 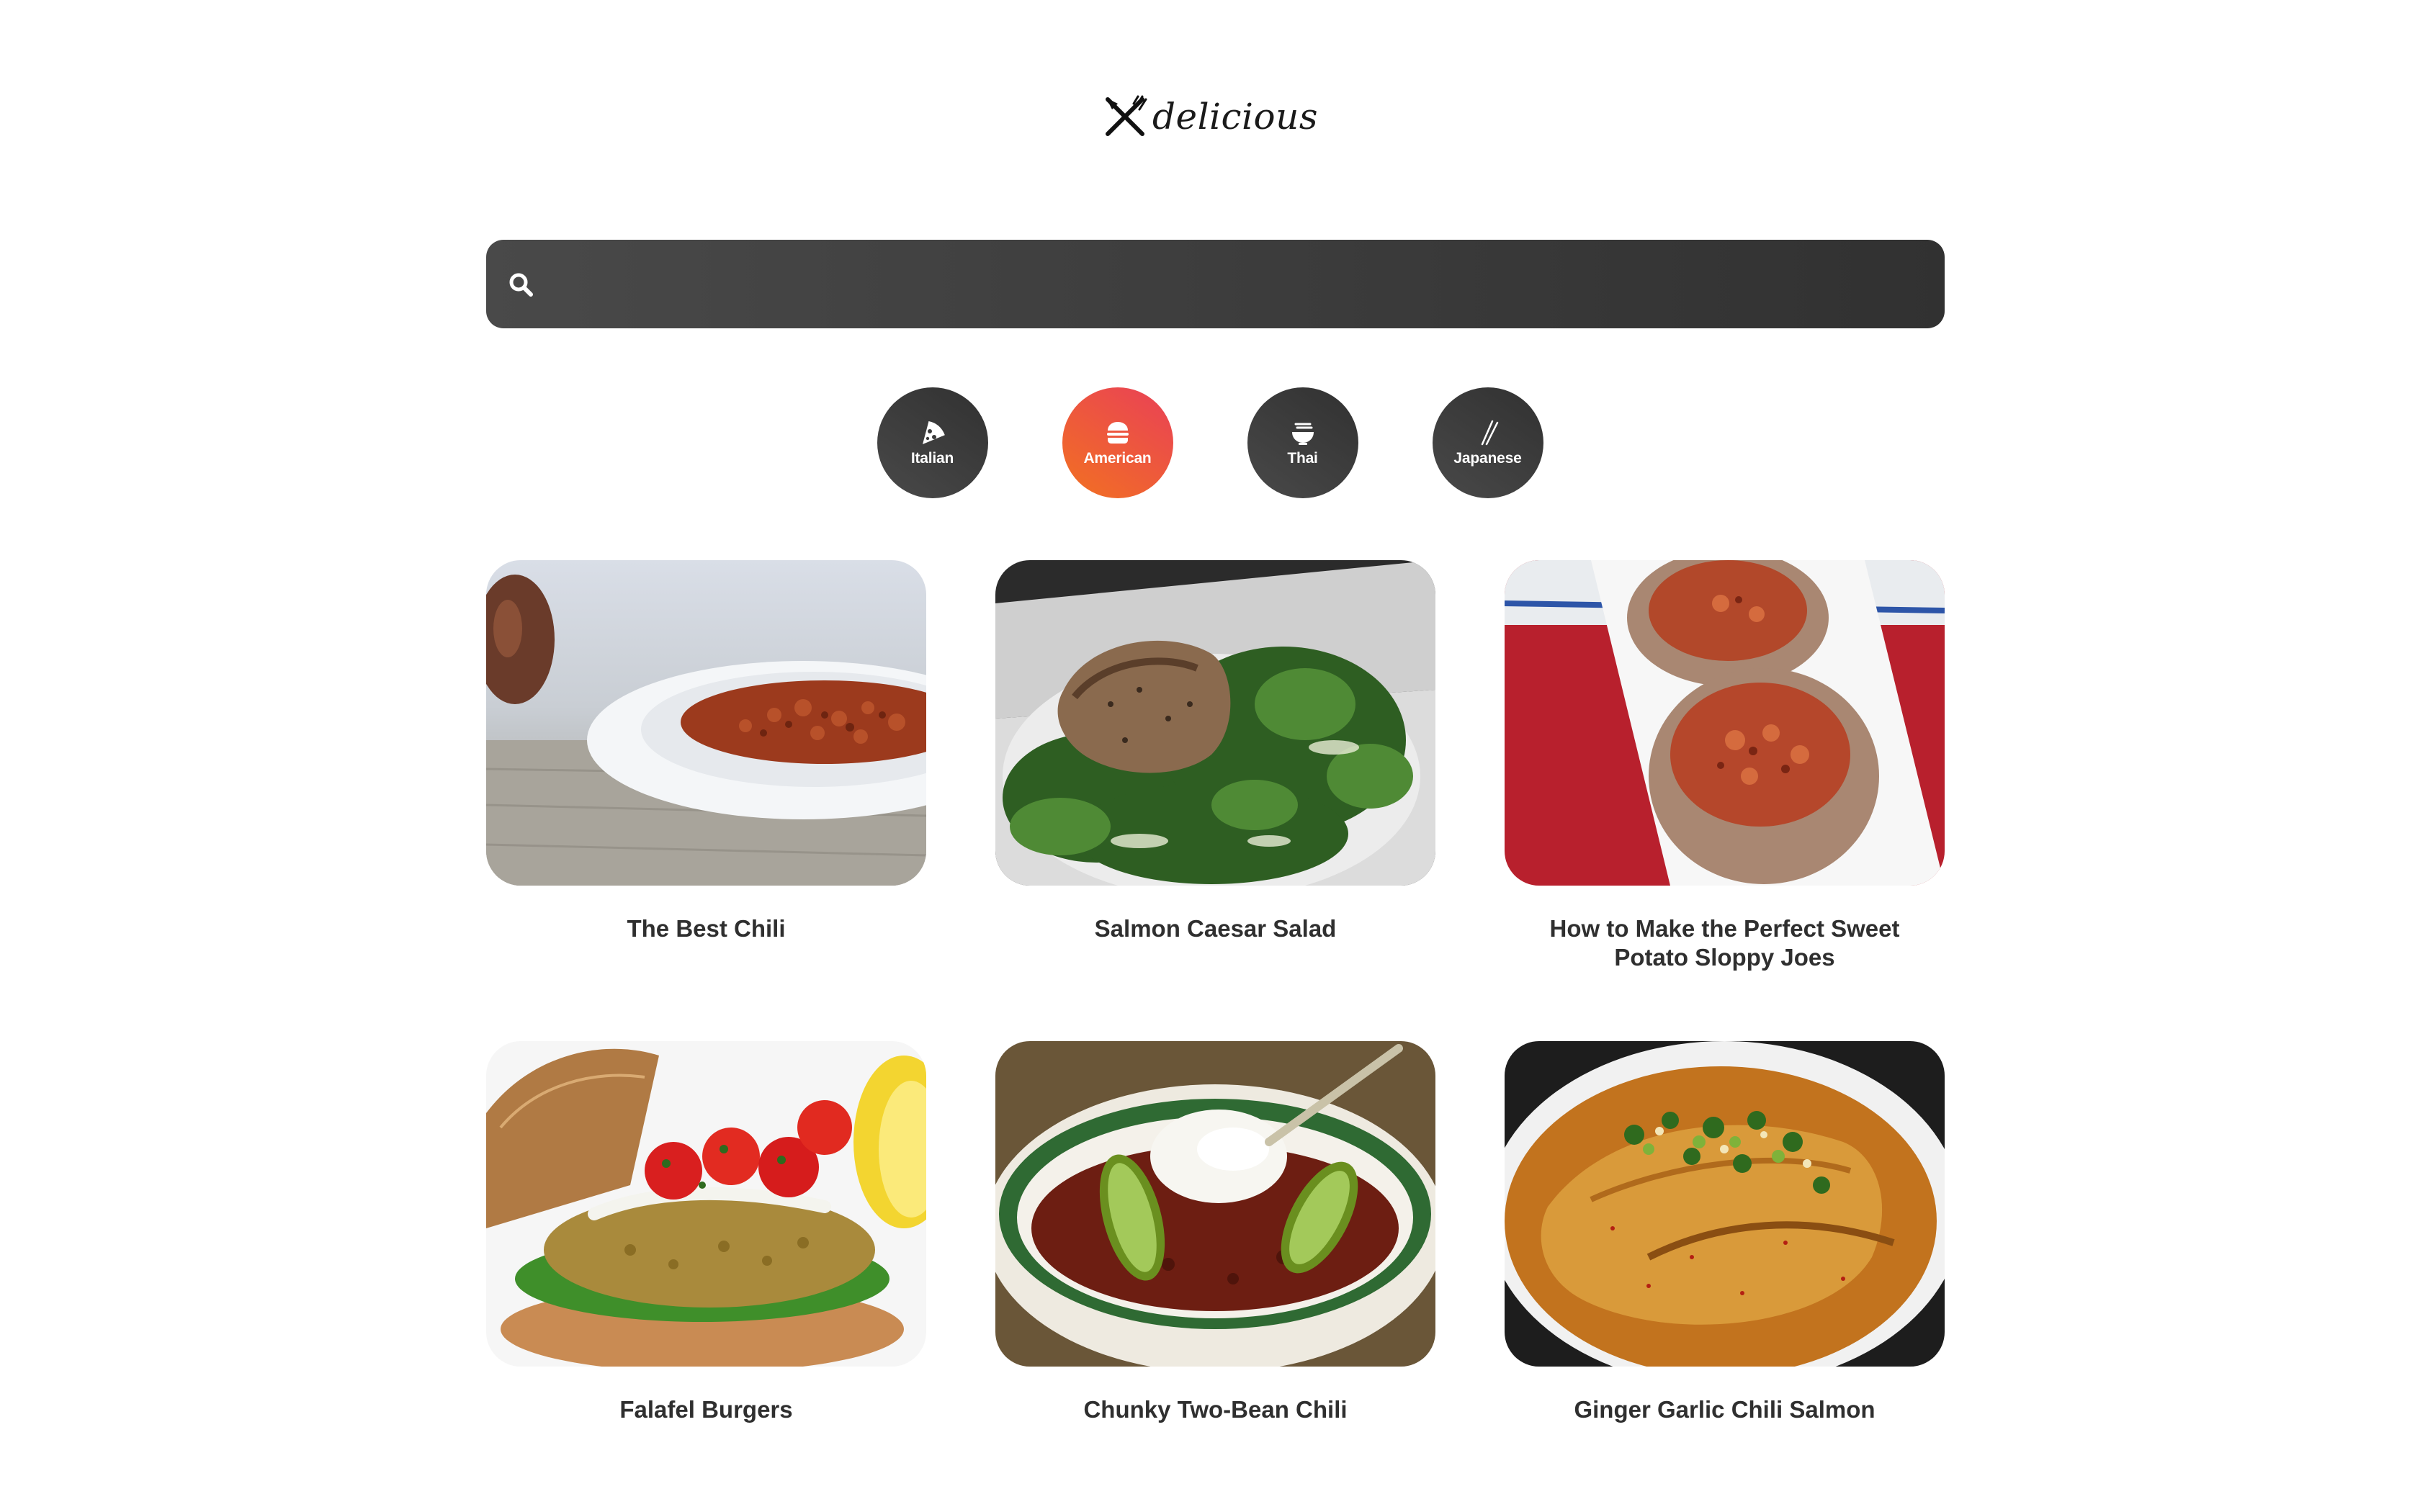 I want to click on salmon-caesar-salad-photo, so click(x=1215, y=723).